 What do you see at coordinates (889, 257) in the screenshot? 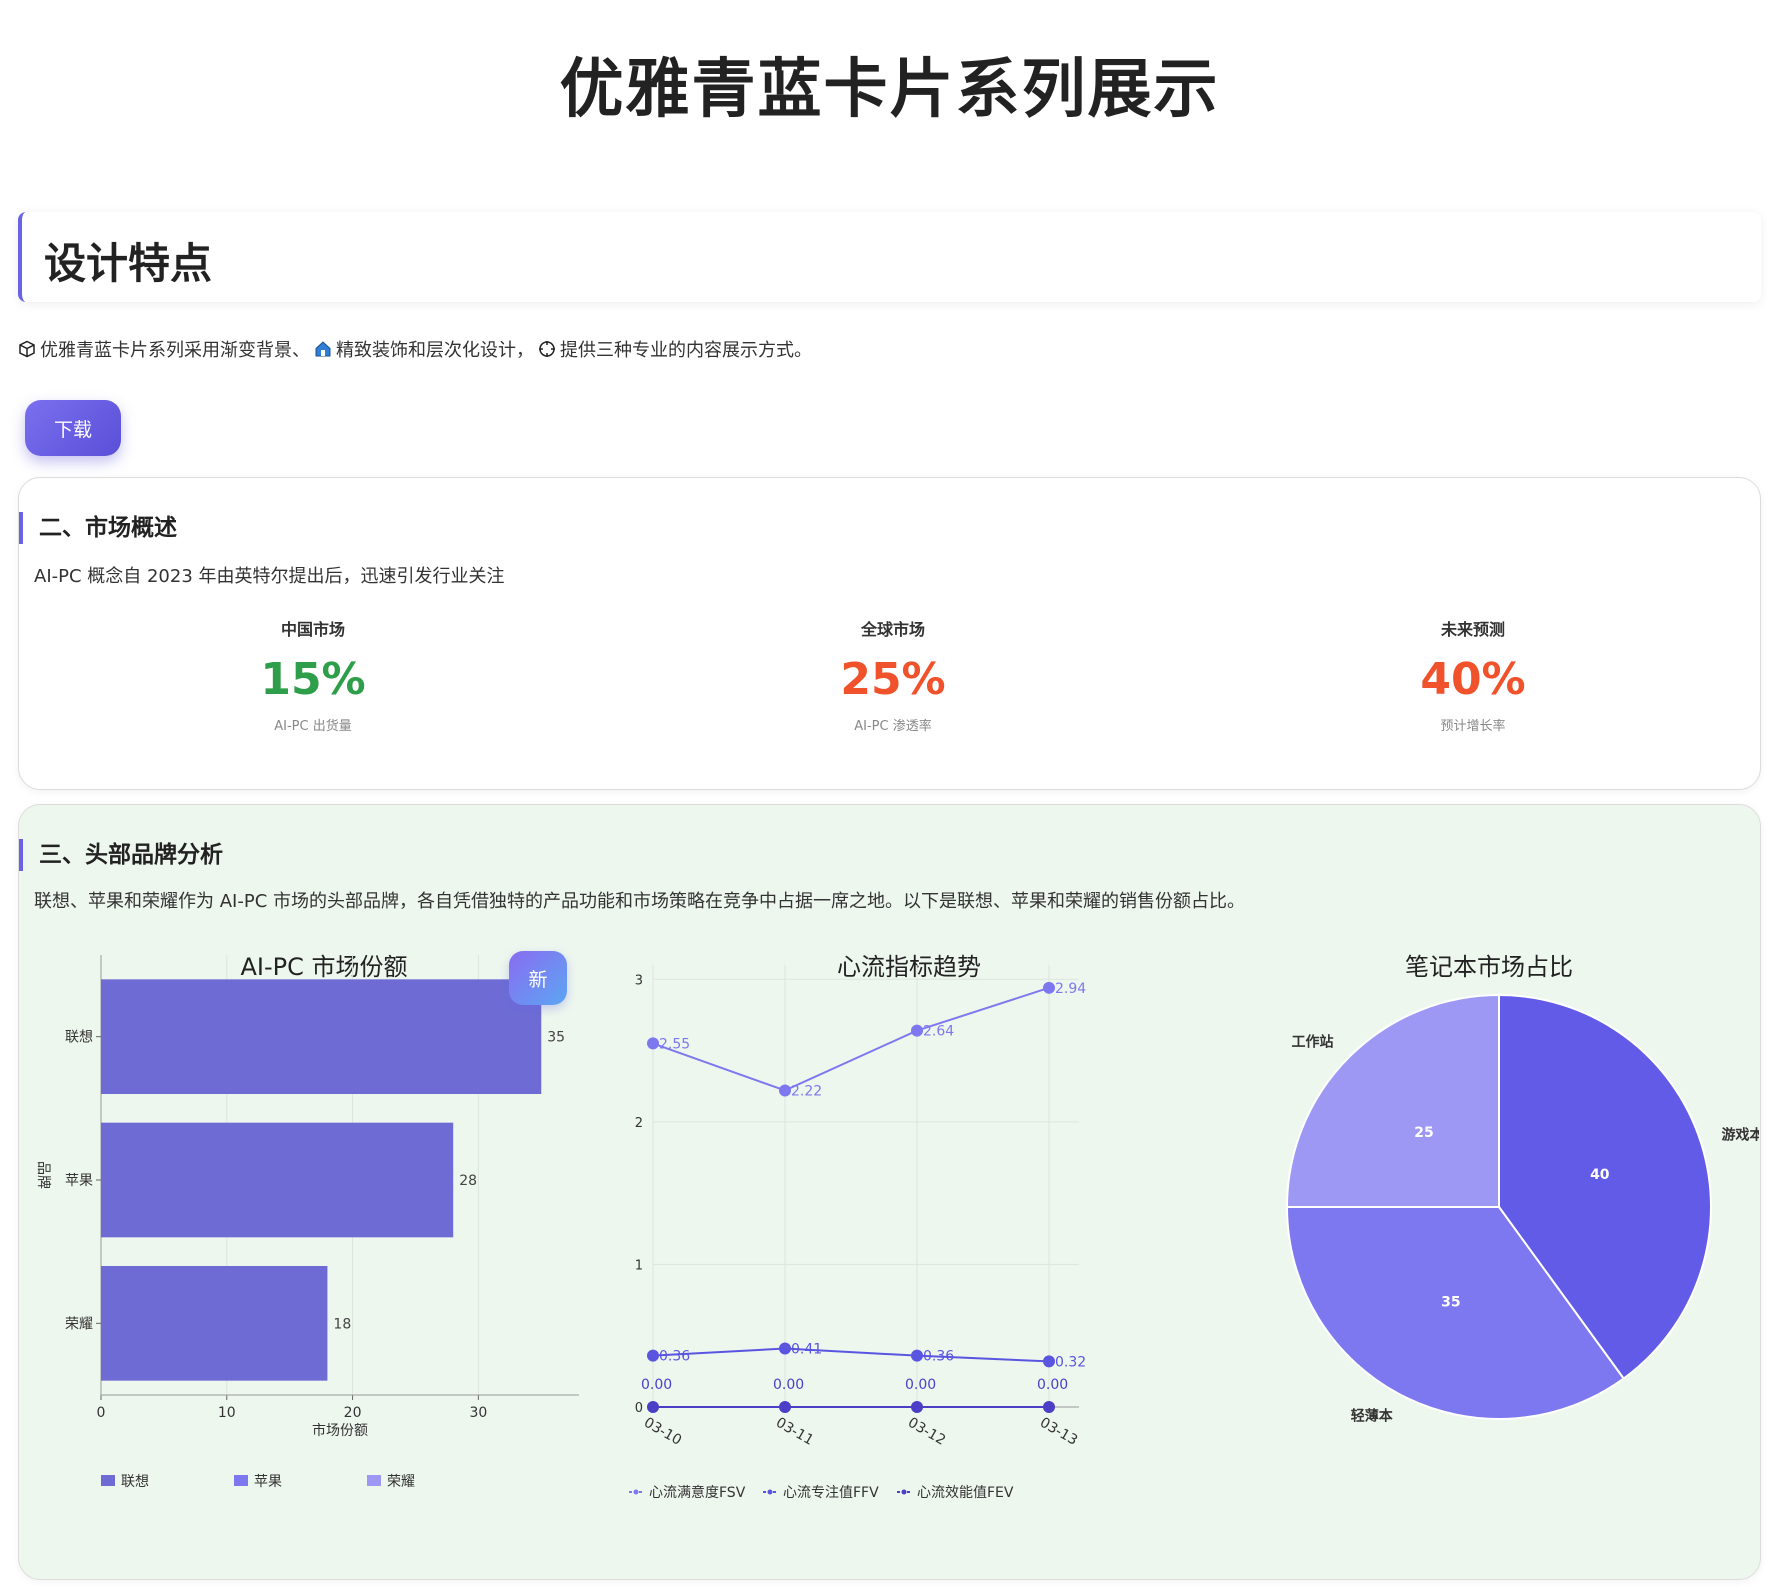
I see `feature-card: 设计特点` at bounding box center [889, 257].